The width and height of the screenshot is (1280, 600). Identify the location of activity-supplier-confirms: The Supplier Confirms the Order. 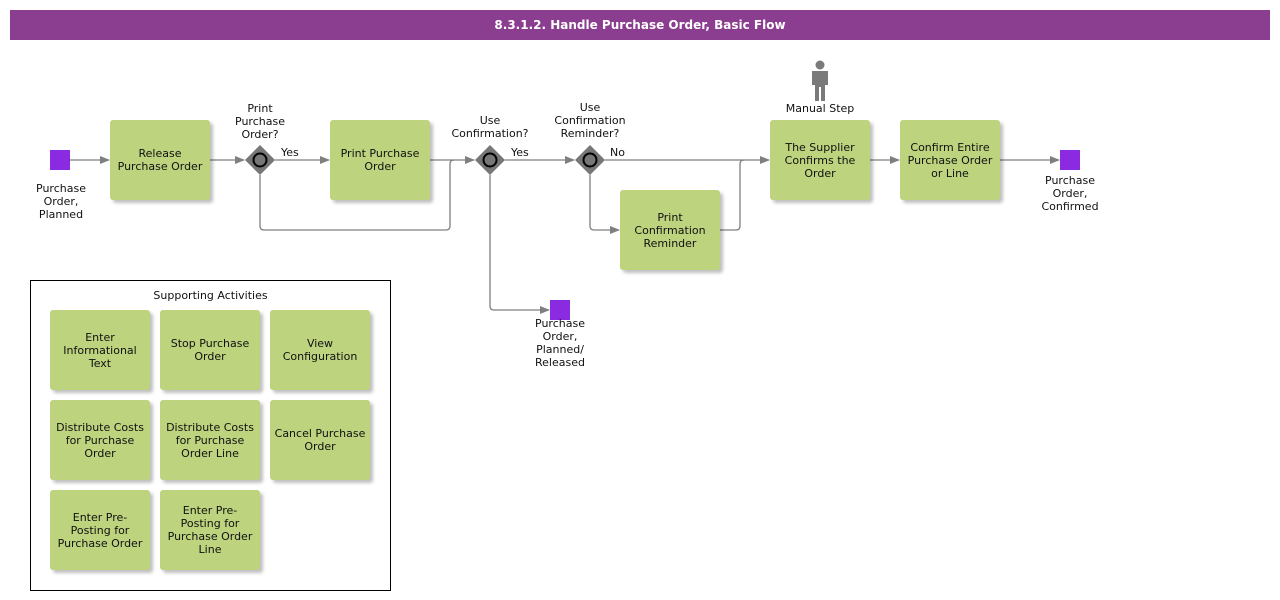
(820, 160).